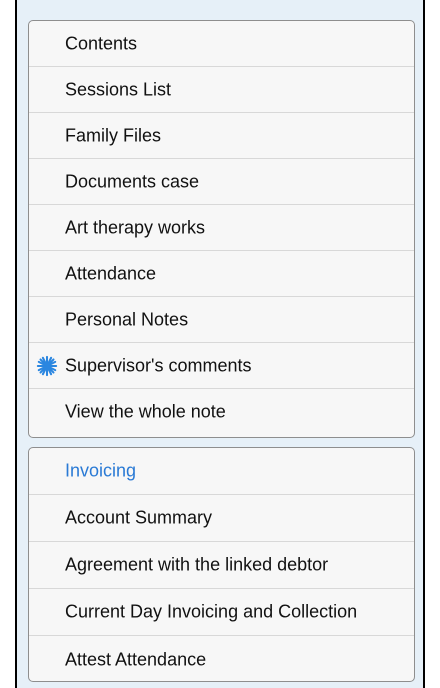  Describe the element at coordinates (135, 227) in the screenshot. I see `menu-item-label: Art therapy works` at that location.